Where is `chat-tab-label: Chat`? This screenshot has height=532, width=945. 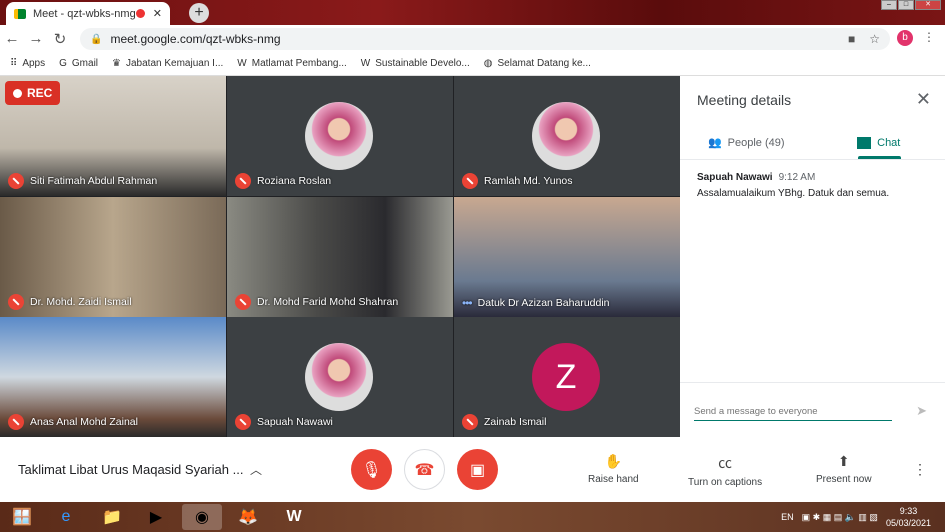
chat-tab-label: Chat is located at coordinates (889, 142).